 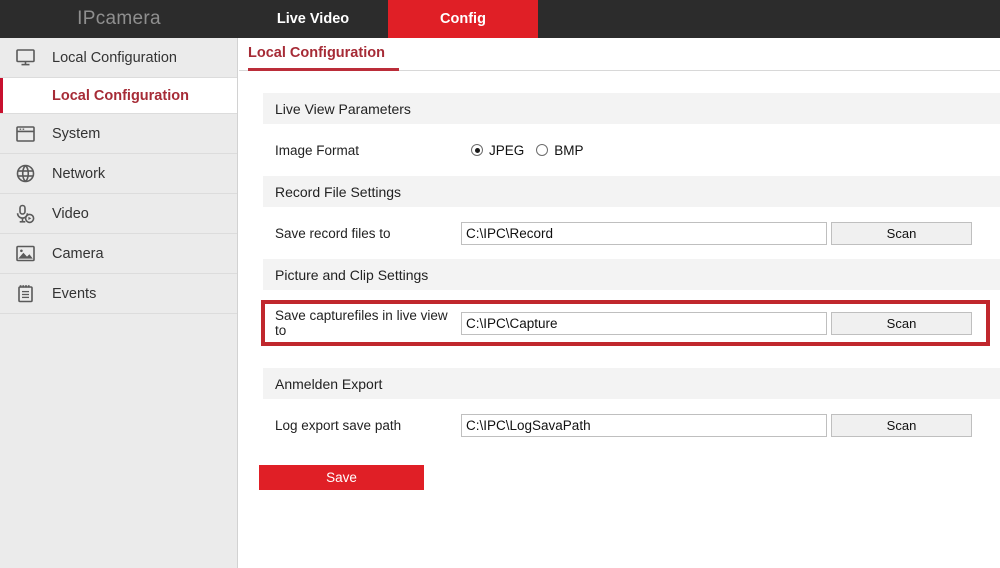 I want to click on save-capture-input, so click(x=644, y=323).